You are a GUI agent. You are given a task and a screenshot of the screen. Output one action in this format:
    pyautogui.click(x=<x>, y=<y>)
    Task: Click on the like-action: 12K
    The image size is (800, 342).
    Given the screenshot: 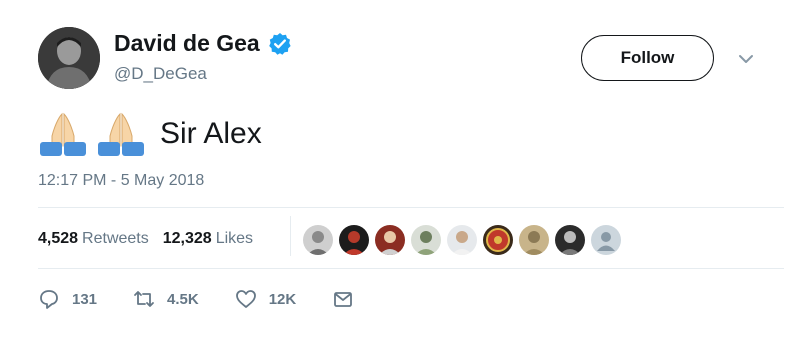 What is the action you would take?
    pyautogui.click(x=266, y=299)
    